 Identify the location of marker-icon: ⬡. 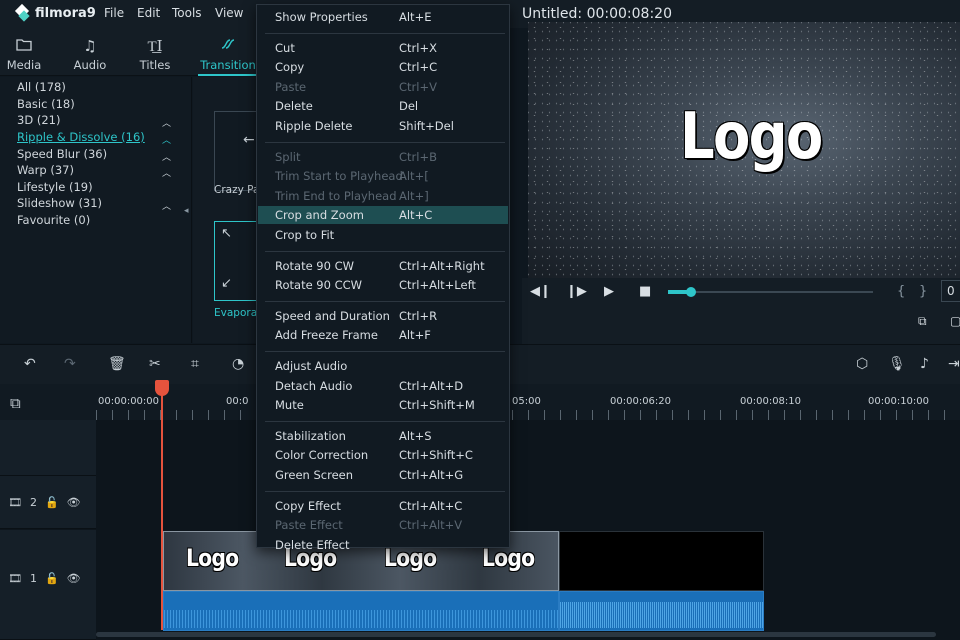
(862, 364).